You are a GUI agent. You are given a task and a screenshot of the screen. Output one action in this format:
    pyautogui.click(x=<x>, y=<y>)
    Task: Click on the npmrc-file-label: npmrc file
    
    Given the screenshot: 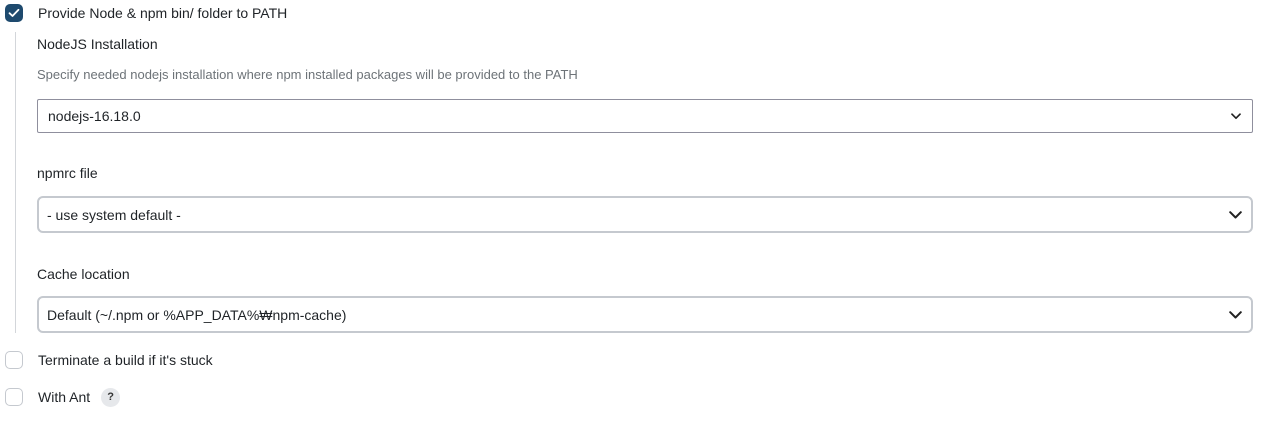 What is the action you would take?
    pyautogui.click(x=67, y=173)
    